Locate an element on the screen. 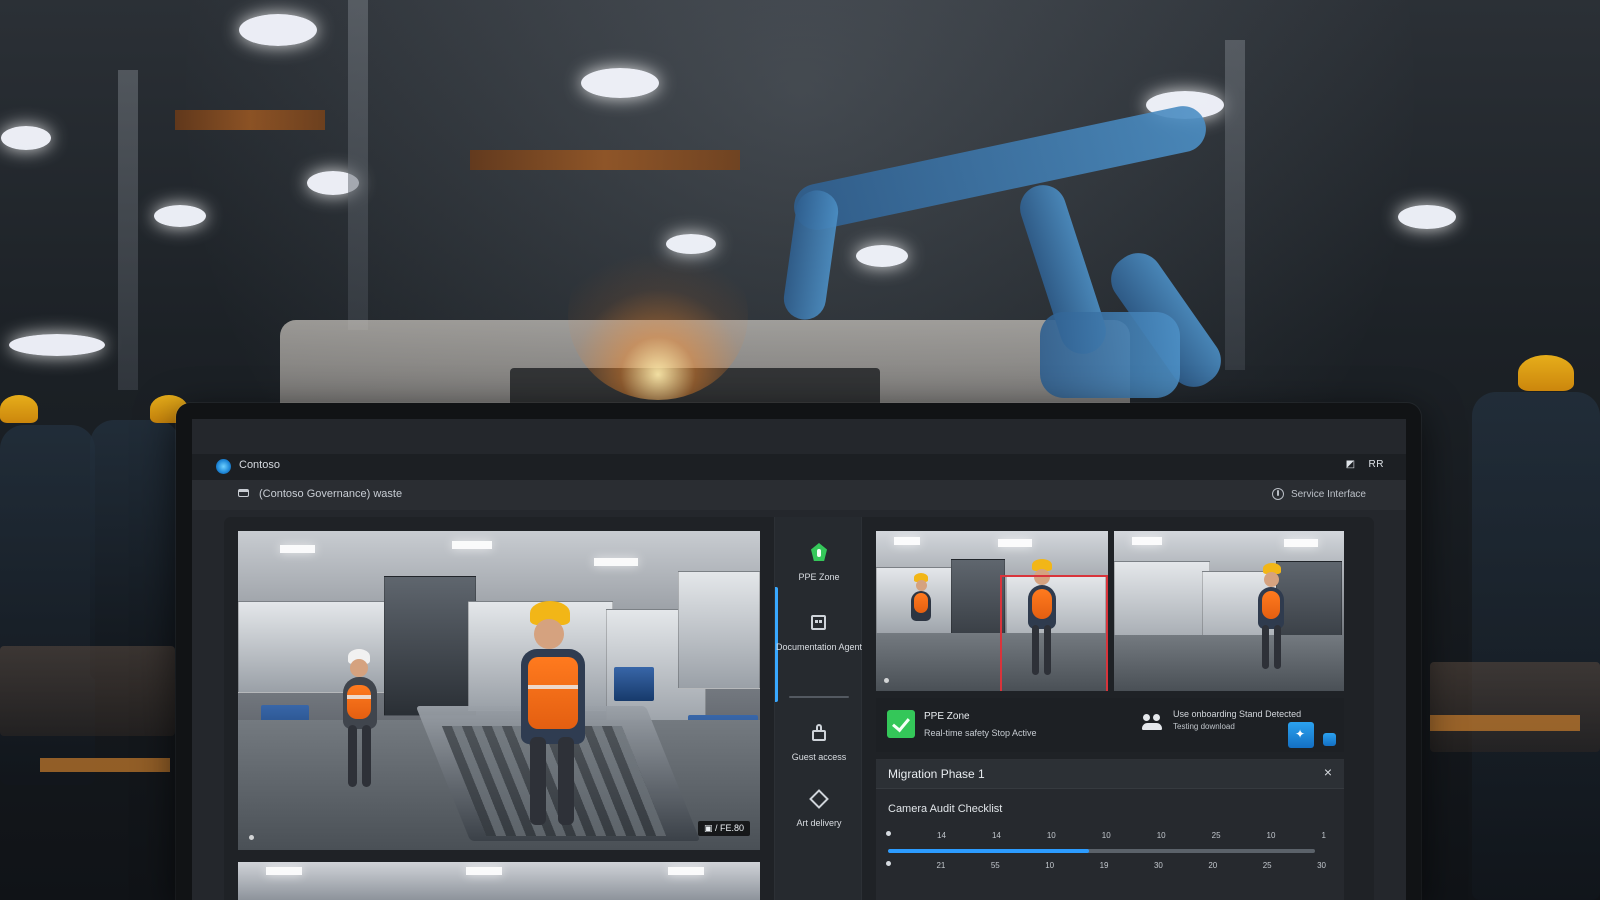 The image size is (1600, 900). detection-box is located at coordinates (1054, 633).